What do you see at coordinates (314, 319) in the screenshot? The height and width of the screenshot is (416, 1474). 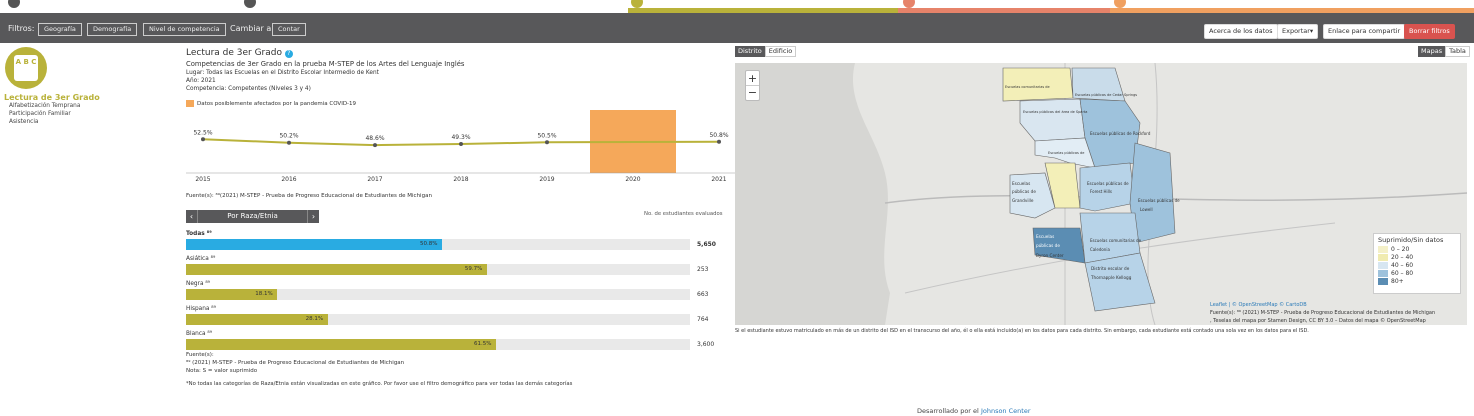 I see `bar-value-label: 28.1%` at bounding box center [314, 319].